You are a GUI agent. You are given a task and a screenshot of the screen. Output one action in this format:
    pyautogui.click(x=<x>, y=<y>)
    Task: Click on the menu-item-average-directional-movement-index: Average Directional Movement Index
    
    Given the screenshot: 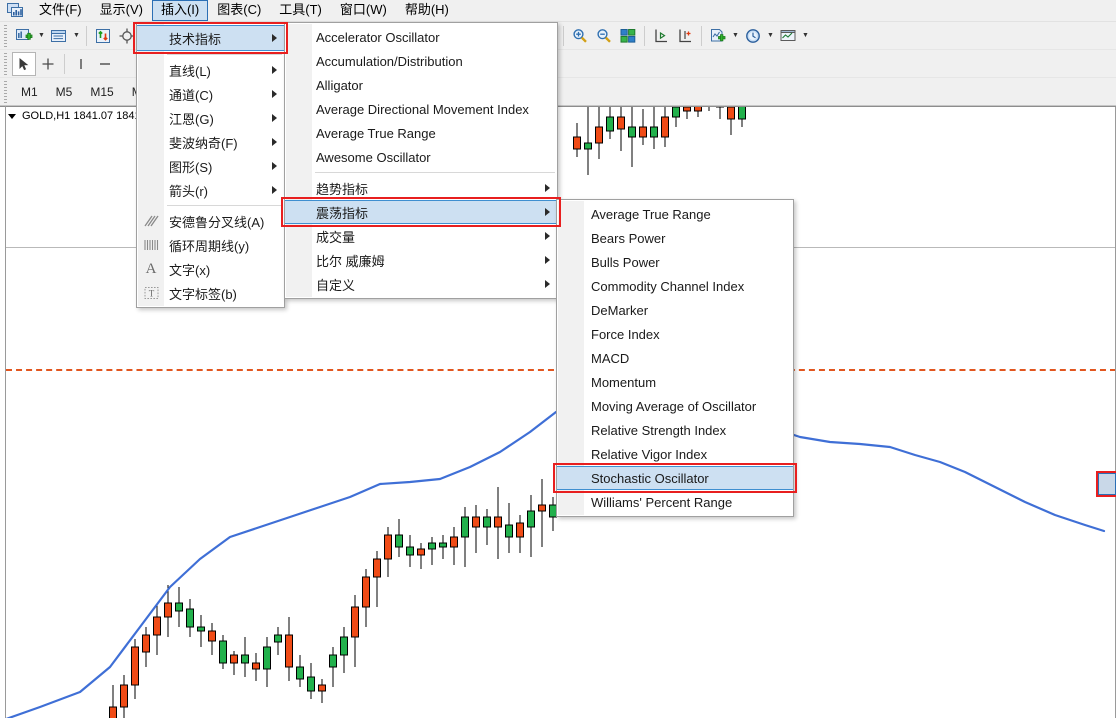 What is the action you would take?
    pyautogui.click(x=421, y=109)
    